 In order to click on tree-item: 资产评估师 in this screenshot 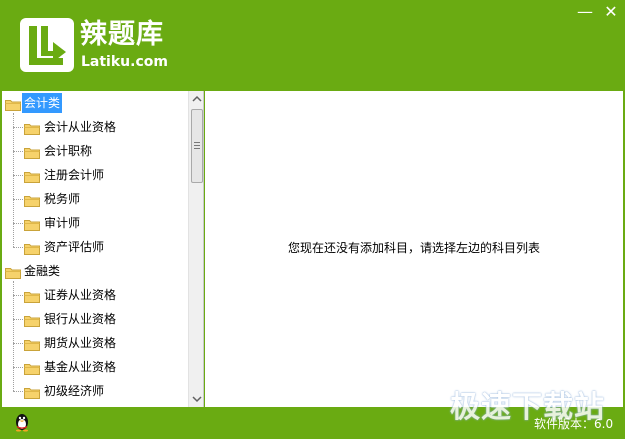, I will do `click(94, 247)`.